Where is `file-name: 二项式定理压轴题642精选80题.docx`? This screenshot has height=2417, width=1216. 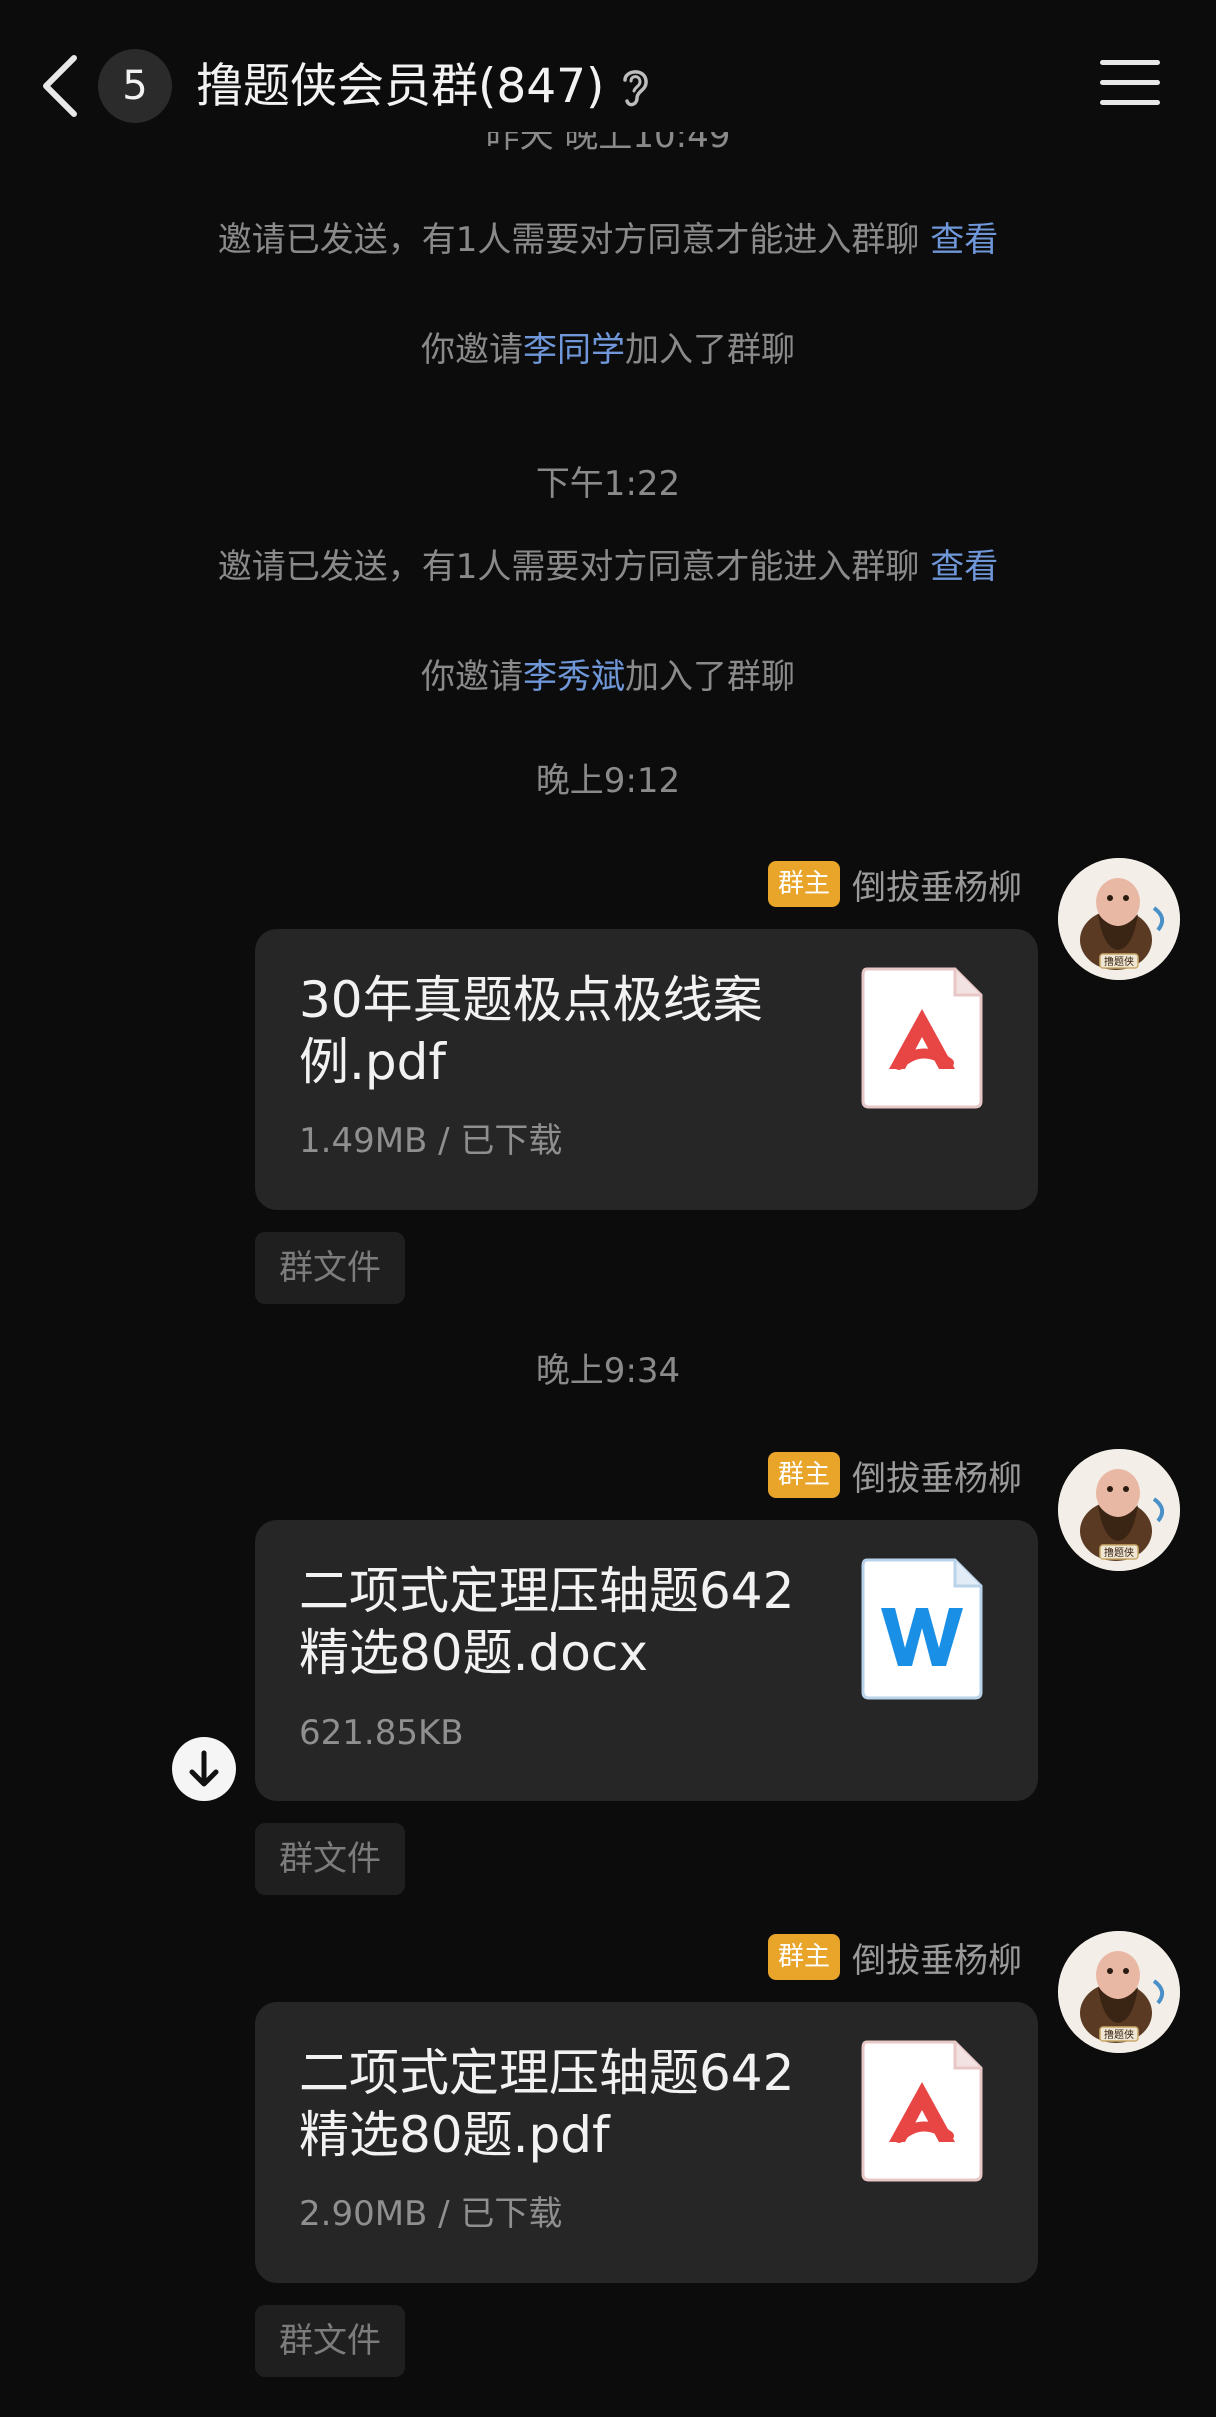 file-name: 二项式定理压轴题642精选80题.docx is located at coordinates (547, 1622).